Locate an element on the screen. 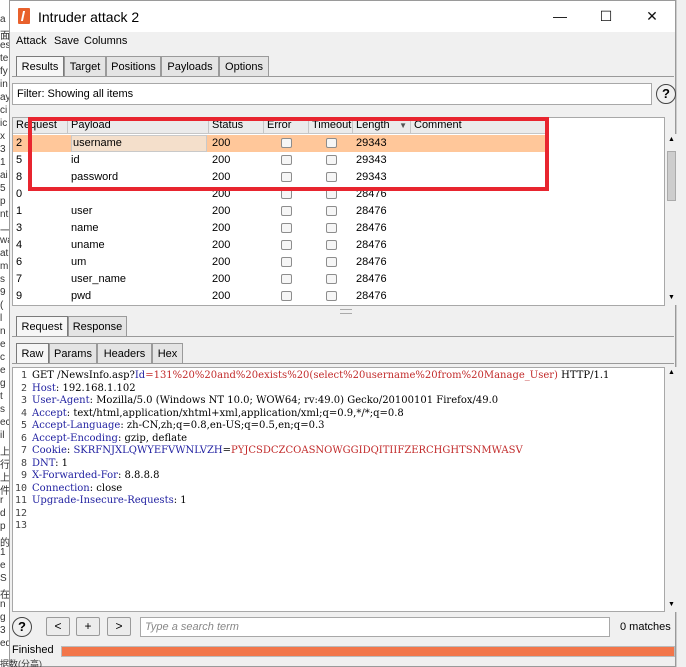 The height and width of the screenshot is (667, 686). previous-match-button: < is located at coordinates (58, 626).